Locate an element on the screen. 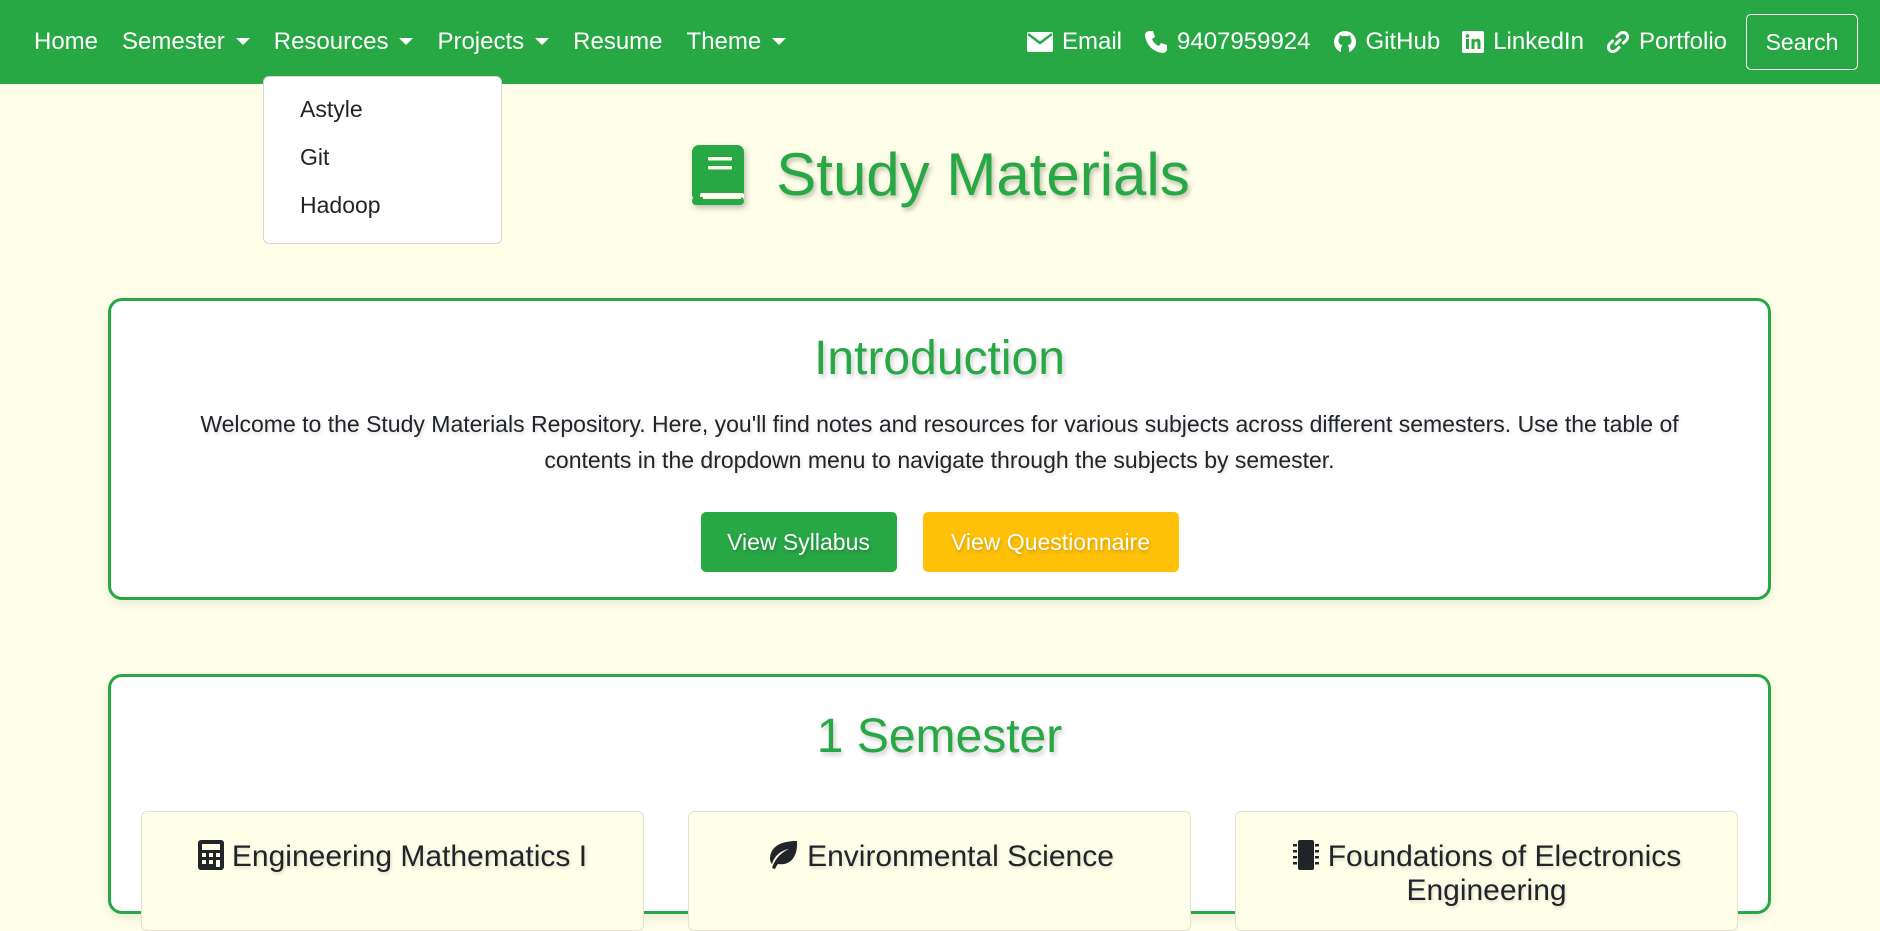 Image resolution: width=1880 pixels, height=931 pixels. nav-resume-label: Resume is located at coordinates (618, 41).